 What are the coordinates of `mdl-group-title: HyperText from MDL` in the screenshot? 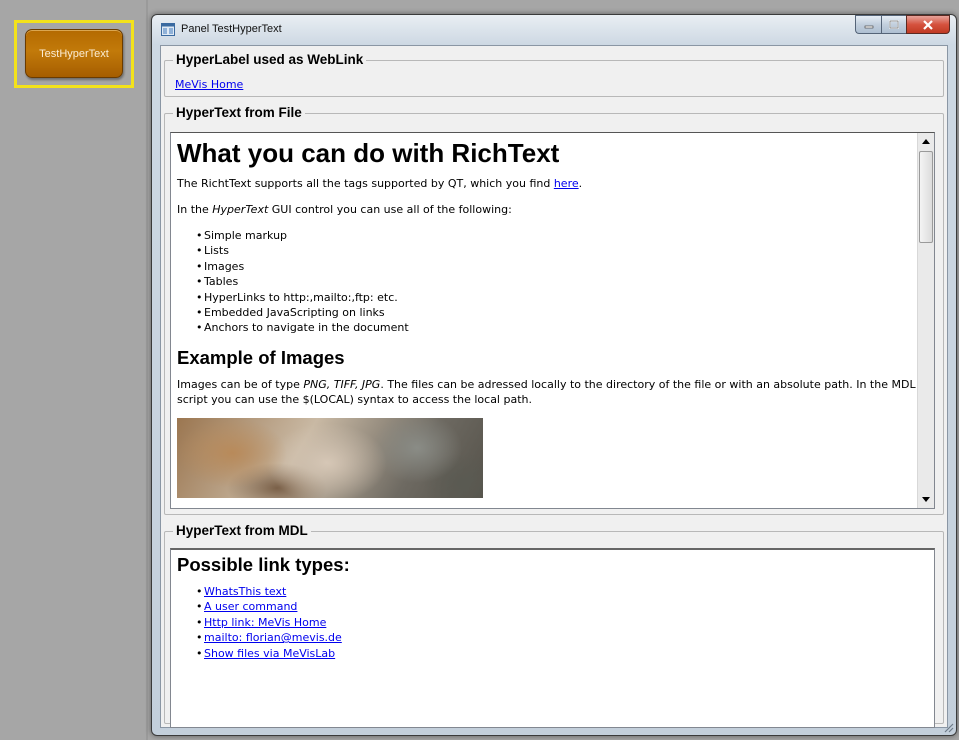 It's located at (242, 531).